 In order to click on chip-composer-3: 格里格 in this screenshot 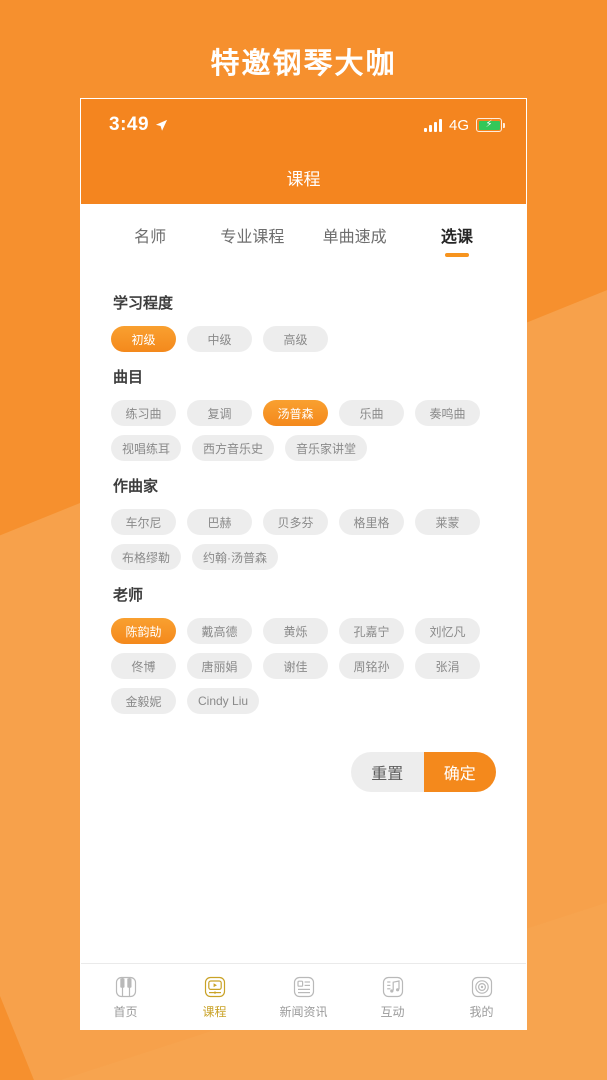, I will do `click(371, 522)`.